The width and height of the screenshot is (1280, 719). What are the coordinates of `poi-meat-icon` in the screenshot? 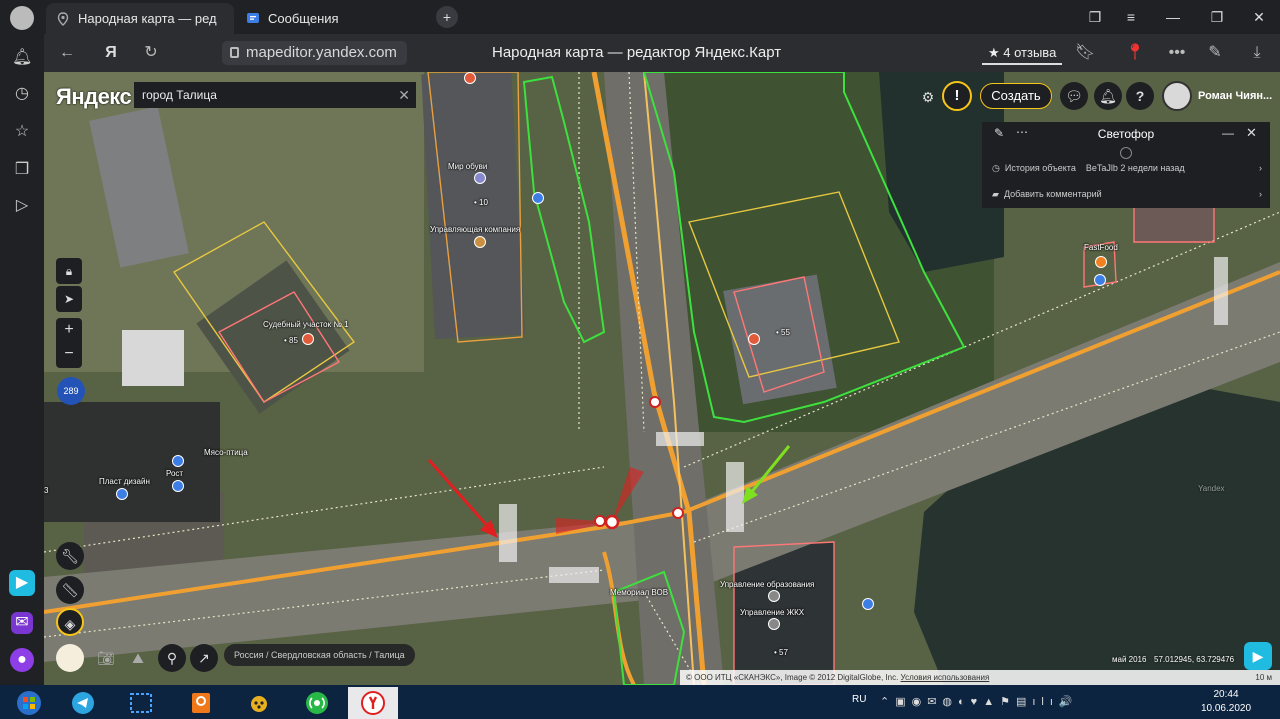 It's located at (178, 461).